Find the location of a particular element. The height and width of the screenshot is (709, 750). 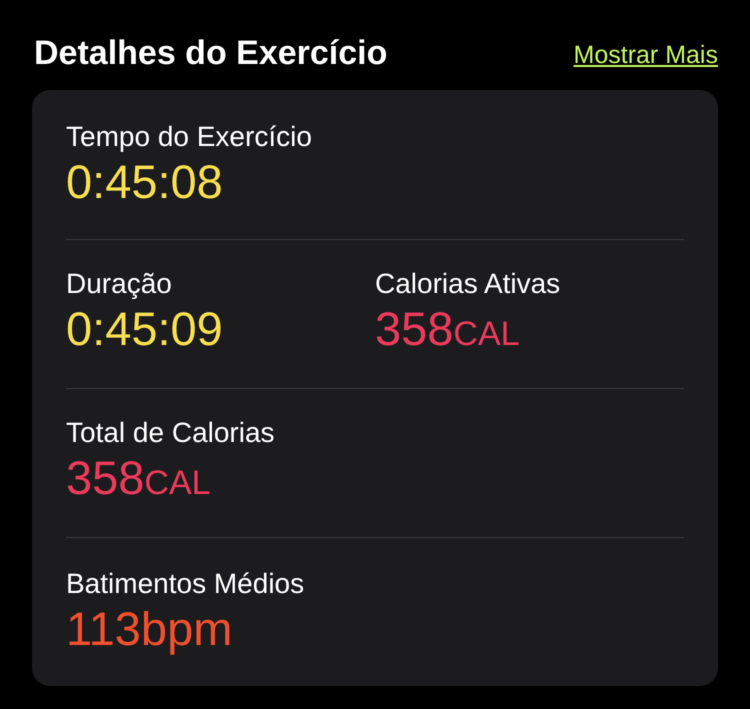

metric-value: 113bpm is located at coordinates (149, 629).